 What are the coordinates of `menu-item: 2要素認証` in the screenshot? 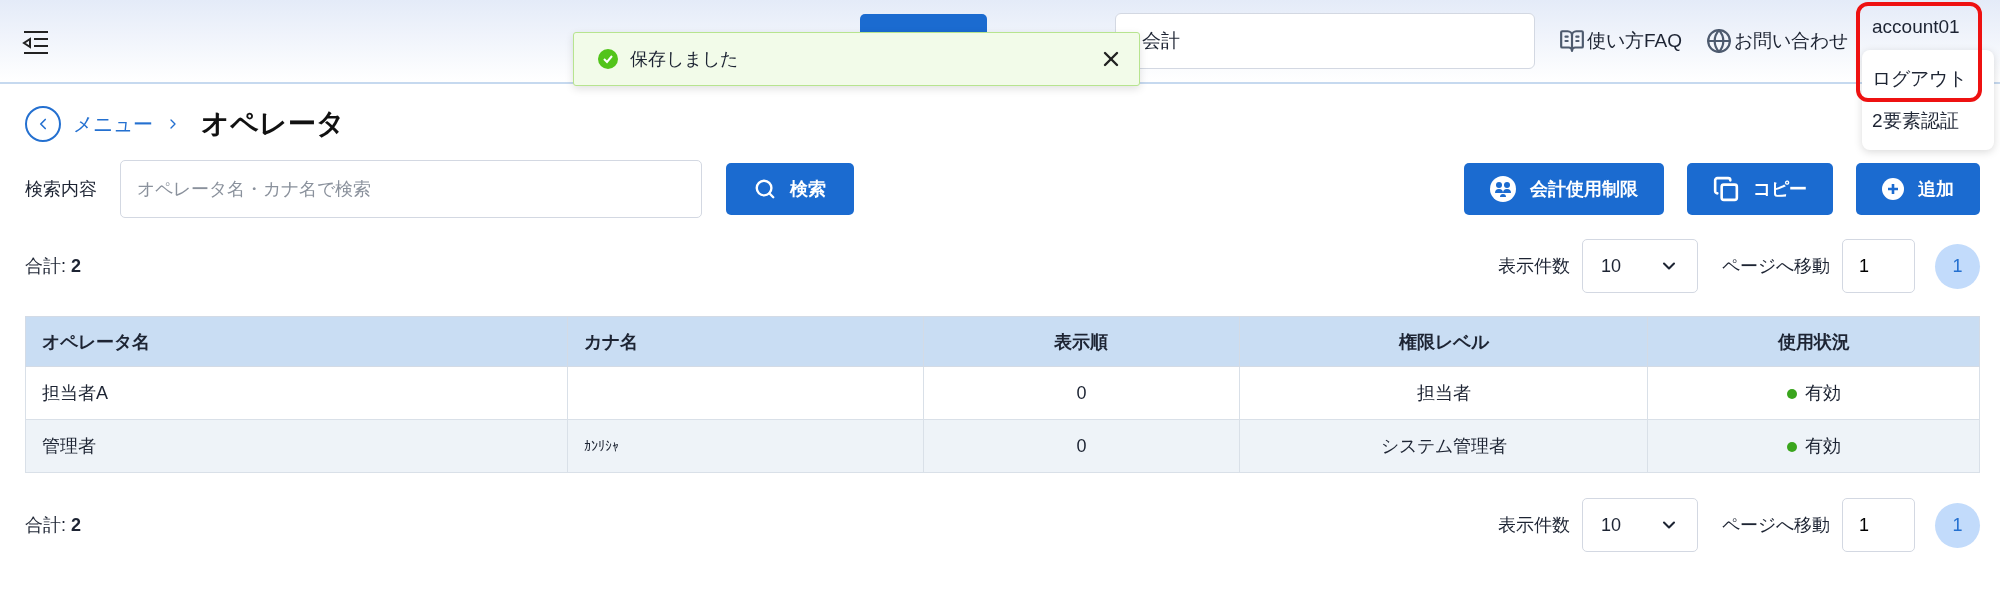 It's located at (1933, 121).